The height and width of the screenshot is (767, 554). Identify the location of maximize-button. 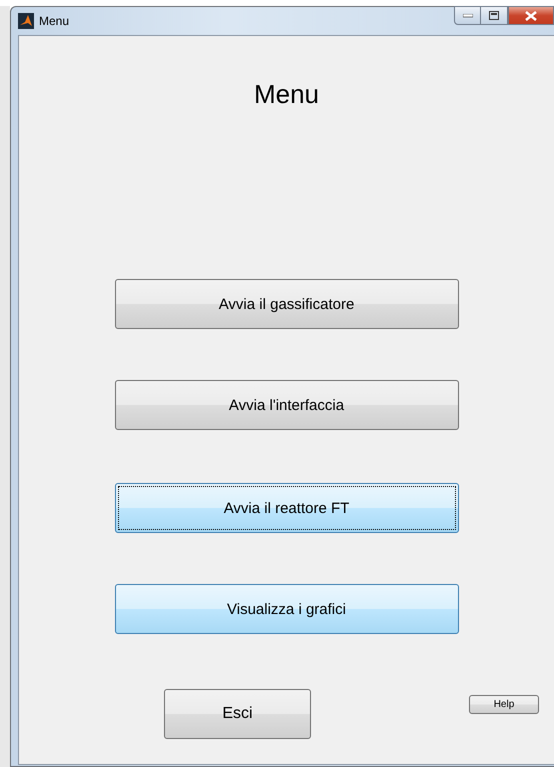
(494, 15).